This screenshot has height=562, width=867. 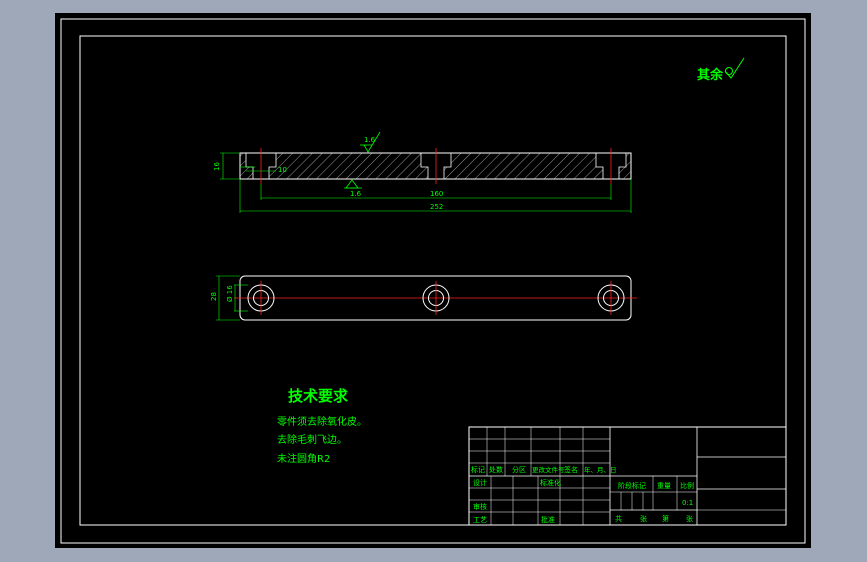 What do you see at coordinates (710, 75) in the screenshot?
I see `surface-note-text: 其余` at bounding box center [710, 75].